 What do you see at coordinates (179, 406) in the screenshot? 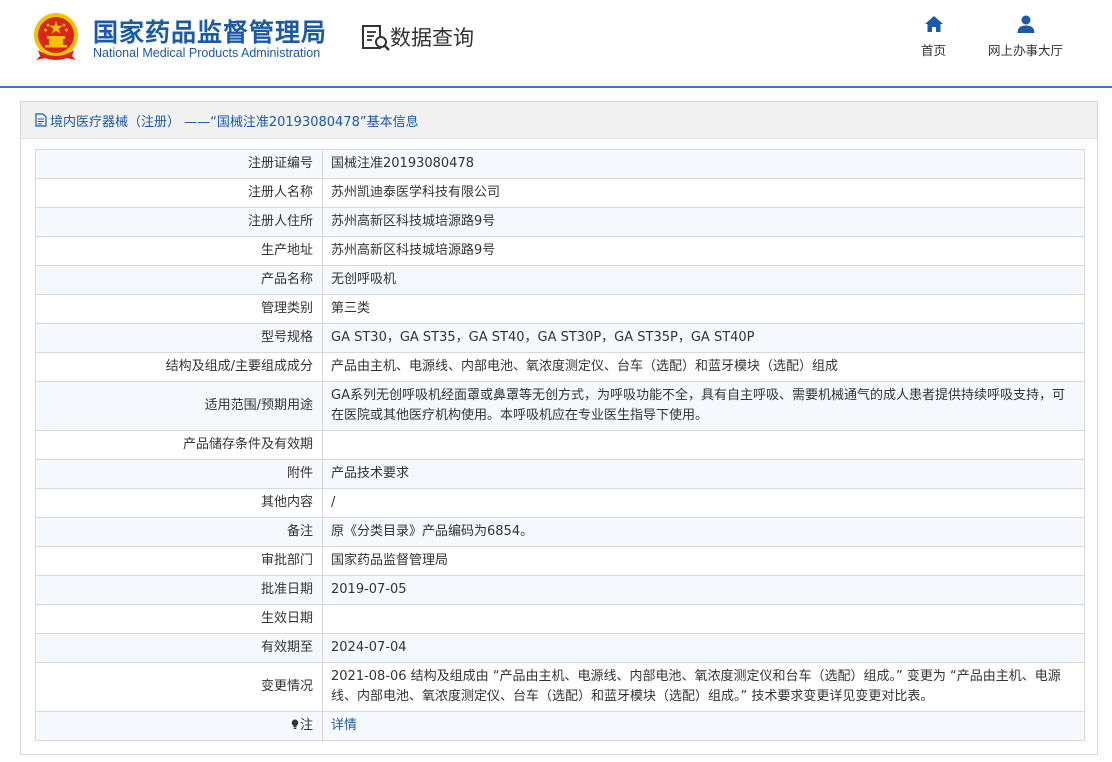
I see `row-key: 适用范围/预期用途` at bounding box center [179, 406].